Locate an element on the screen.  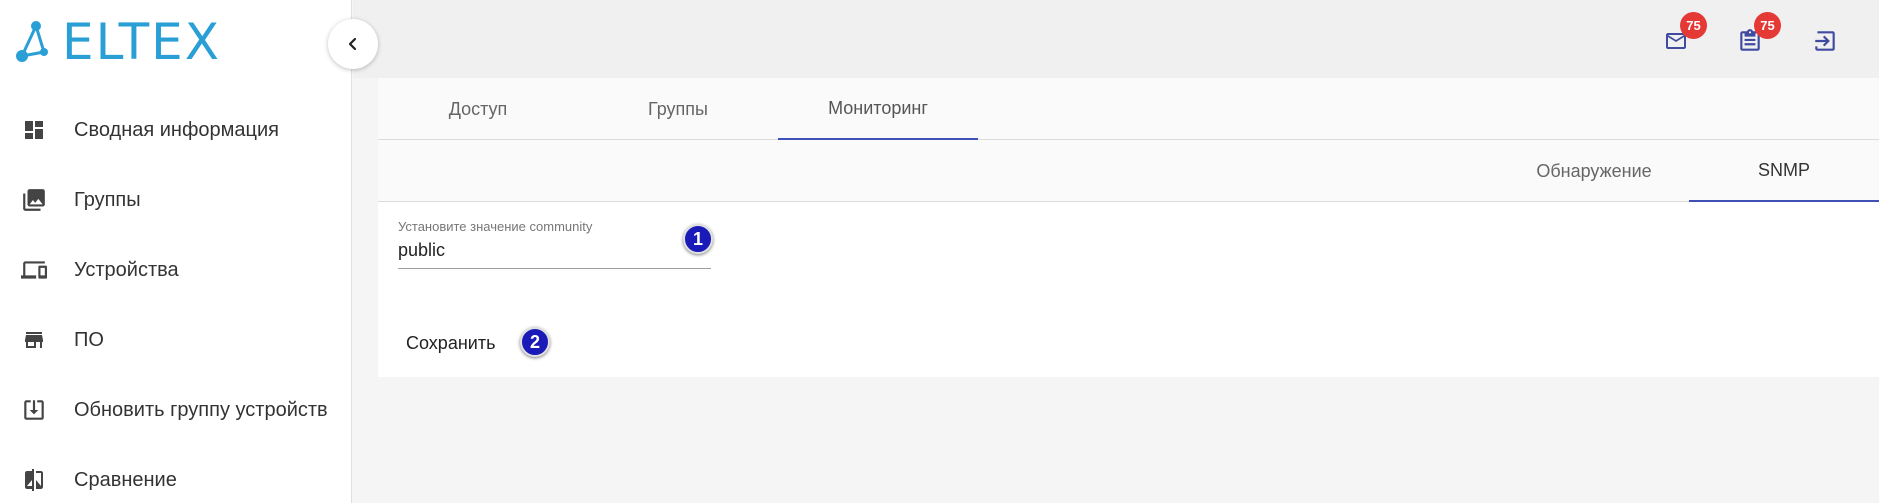
top-bar: 75 75 is located at coordinates (1116, 39).